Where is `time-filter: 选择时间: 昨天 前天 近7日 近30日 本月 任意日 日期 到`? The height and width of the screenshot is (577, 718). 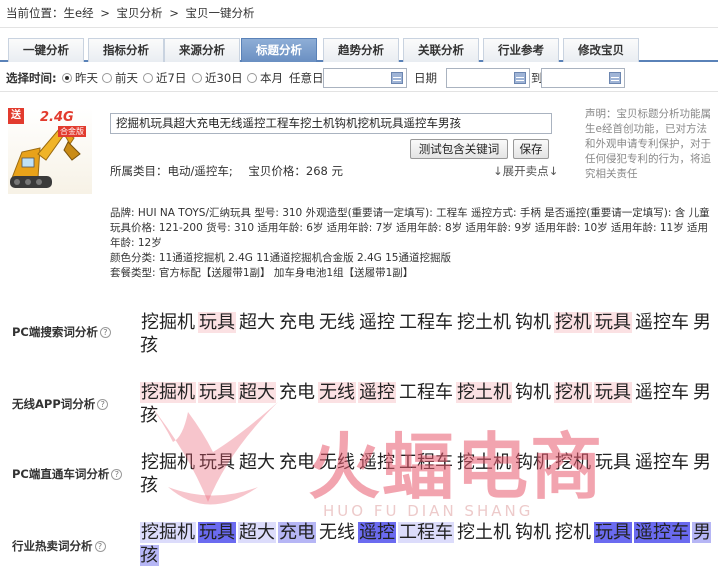
time-filter: 选择时间: 昨天 前天 近7日 近30日 本月 任意日 日期 到 is located at coordinates (359, 78).